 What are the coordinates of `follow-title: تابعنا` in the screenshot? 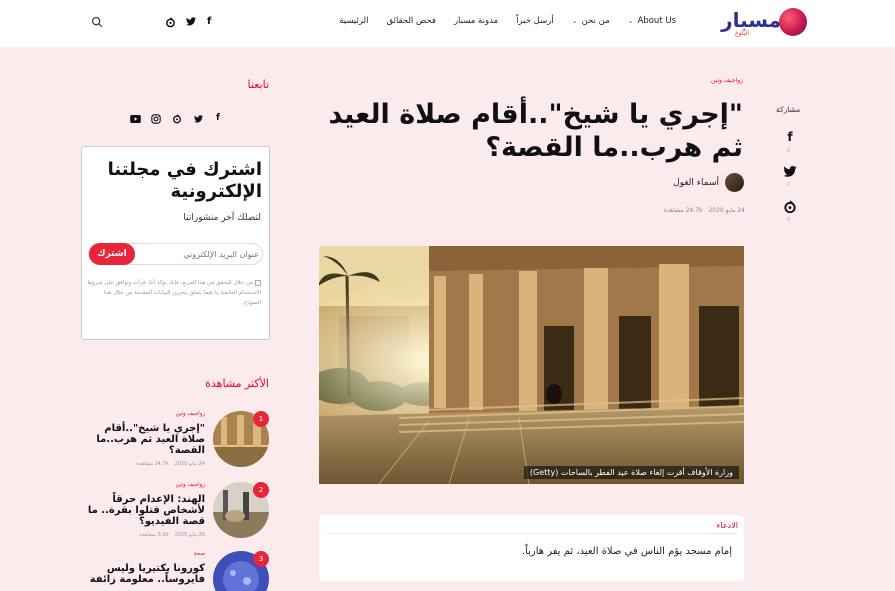 It's located at (258, 84).